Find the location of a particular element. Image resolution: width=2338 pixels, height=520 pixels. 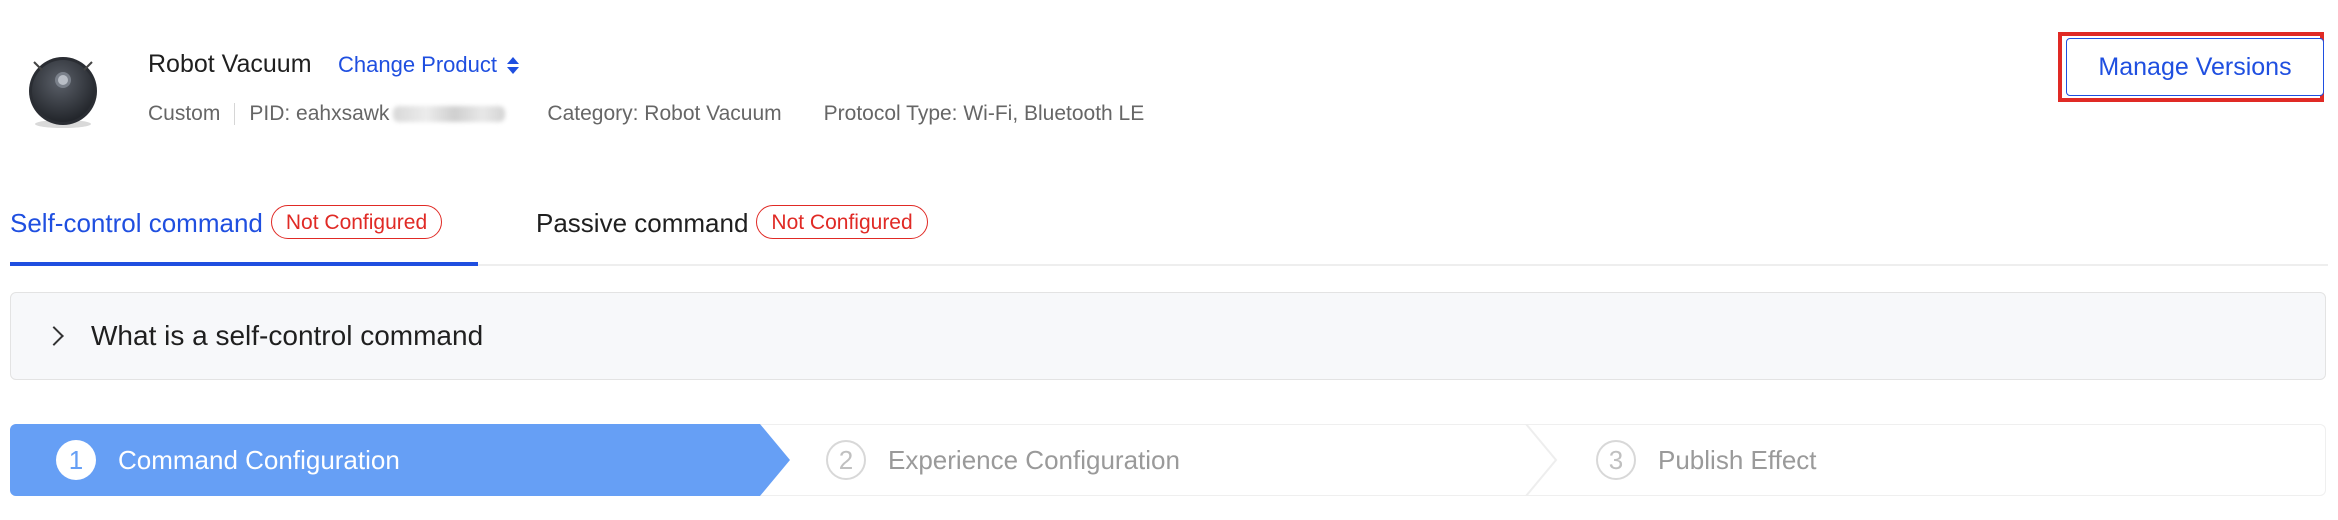

step-number: 1 is located at coordinates (76, 460).